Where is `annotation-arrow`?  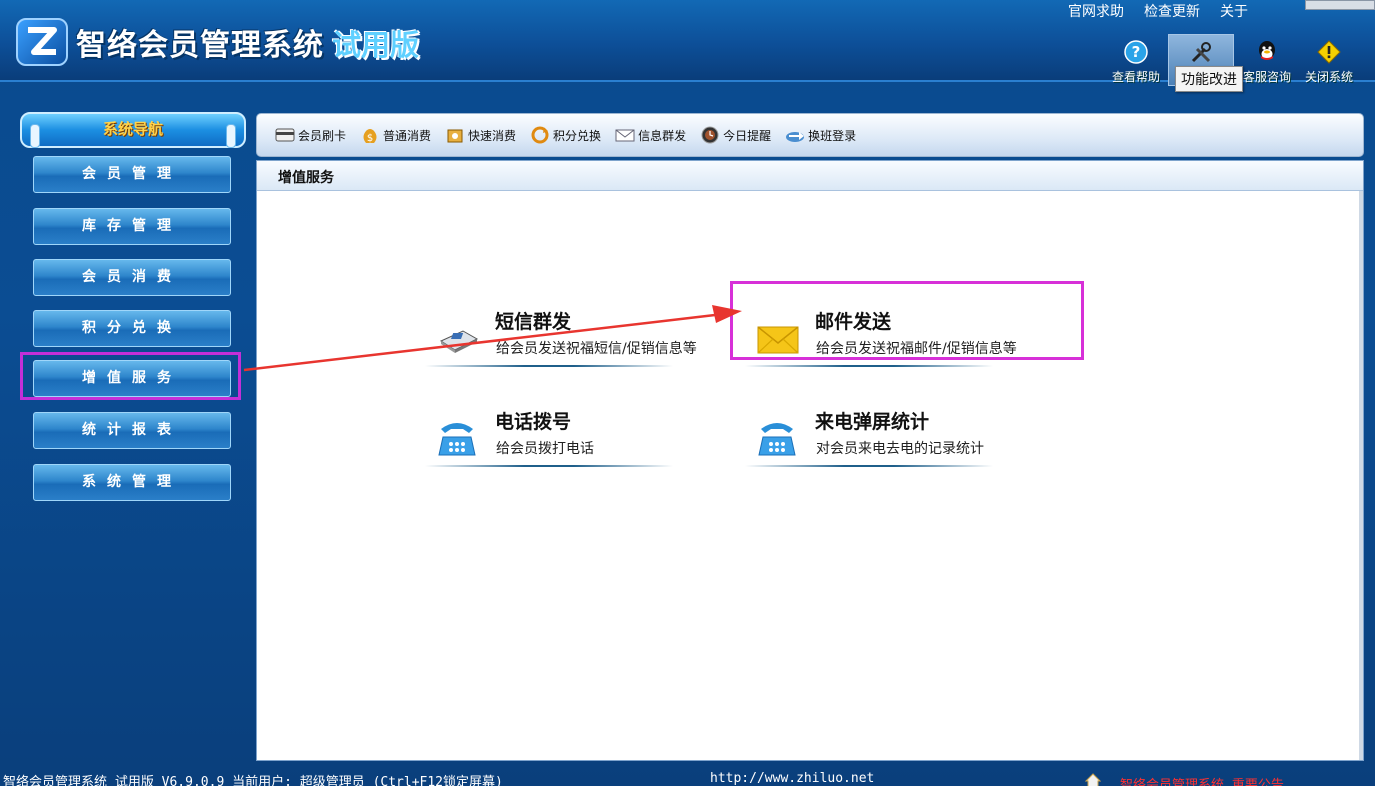
annotation-arrow is located at coordinates (492, 338).